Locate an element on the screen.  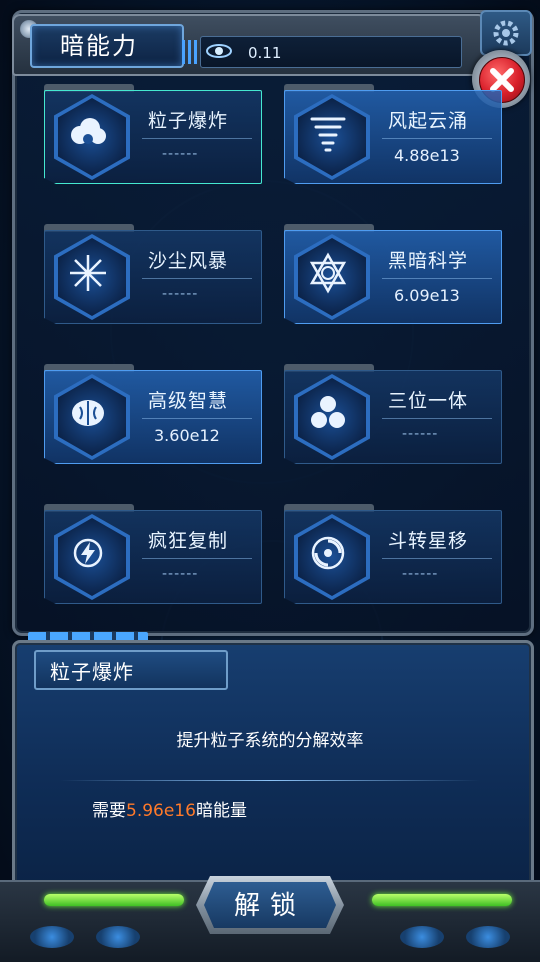
skill-card-particle-explosion: 粒子爆炸 ------ is located at coordinates (153, 134).